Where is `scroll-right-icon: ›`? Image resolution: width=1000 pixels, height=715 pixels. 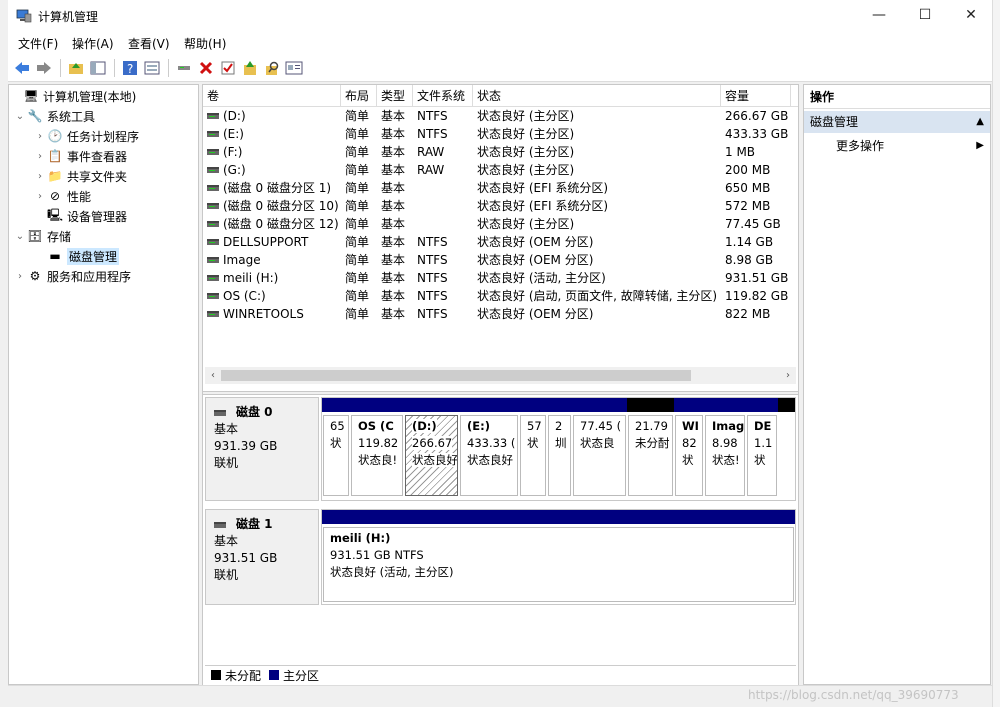 scroll-right-icon: › is located at coordinates (788, 375).